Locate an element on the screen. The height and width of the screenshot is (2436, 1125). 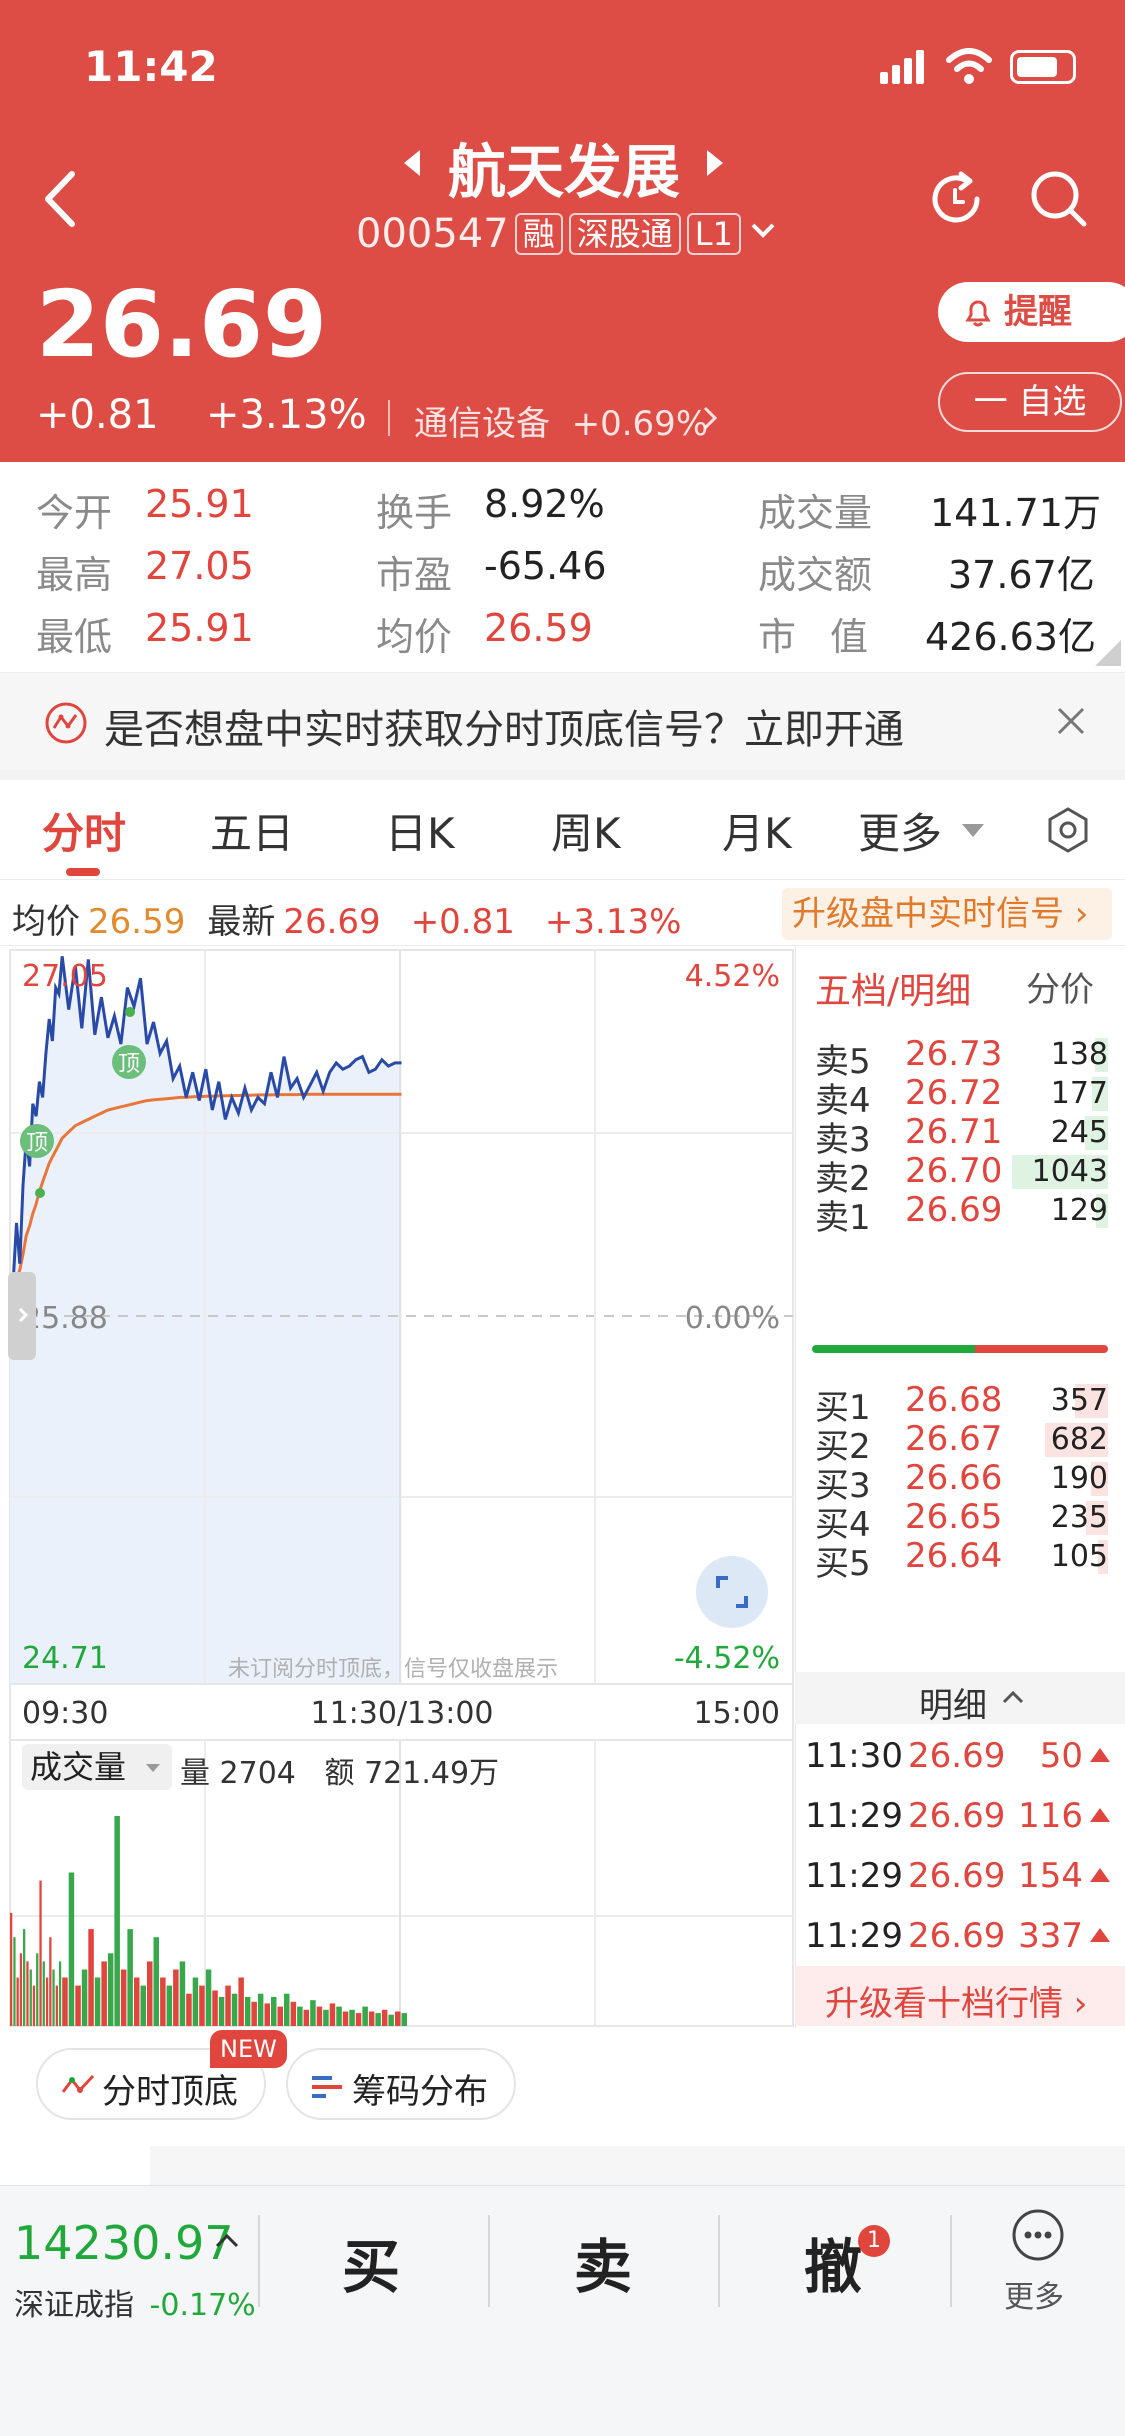
latest-value: 26.69 is located at coordinates (332, 922).